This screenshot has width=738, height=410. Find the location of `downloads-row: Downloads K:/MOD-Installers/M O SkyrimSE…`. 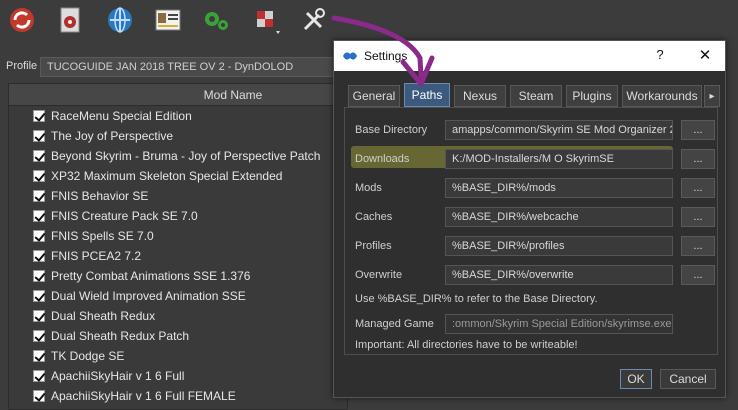

downloads-row: Downloads K:/MOD-Installers/M O SkyrimSE… is located at coordinates (535, 160).